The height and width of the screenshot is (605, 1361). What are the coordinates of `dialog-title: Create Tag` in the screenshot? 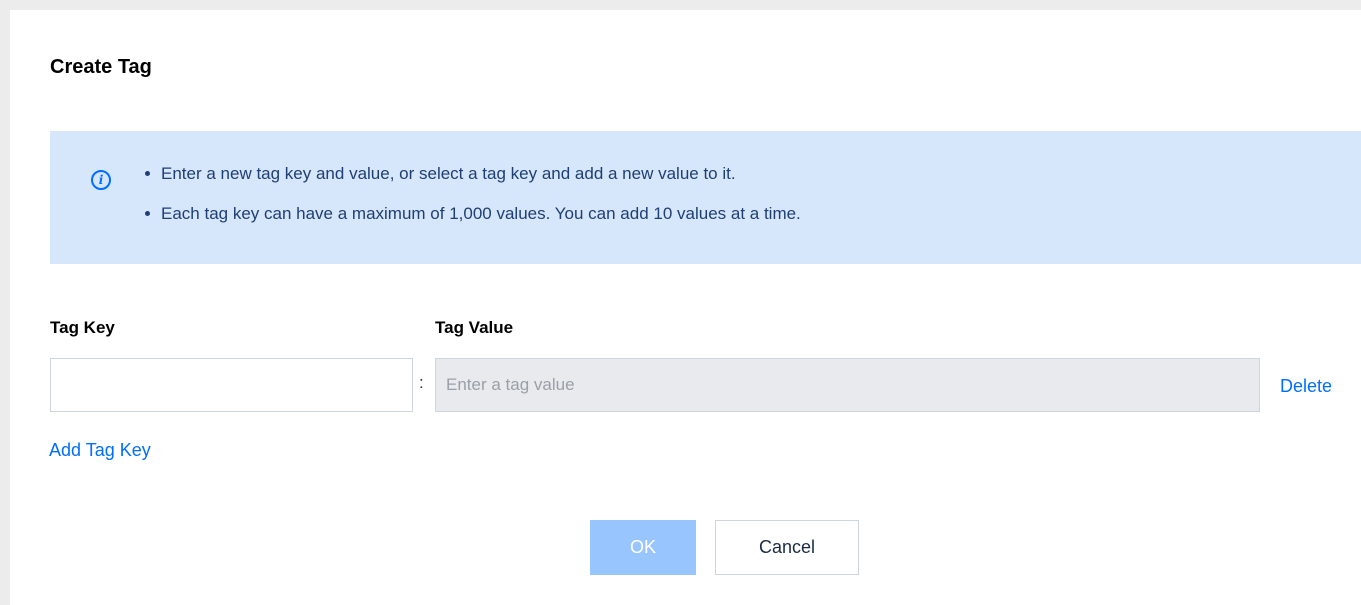 It's located at (101, 67).